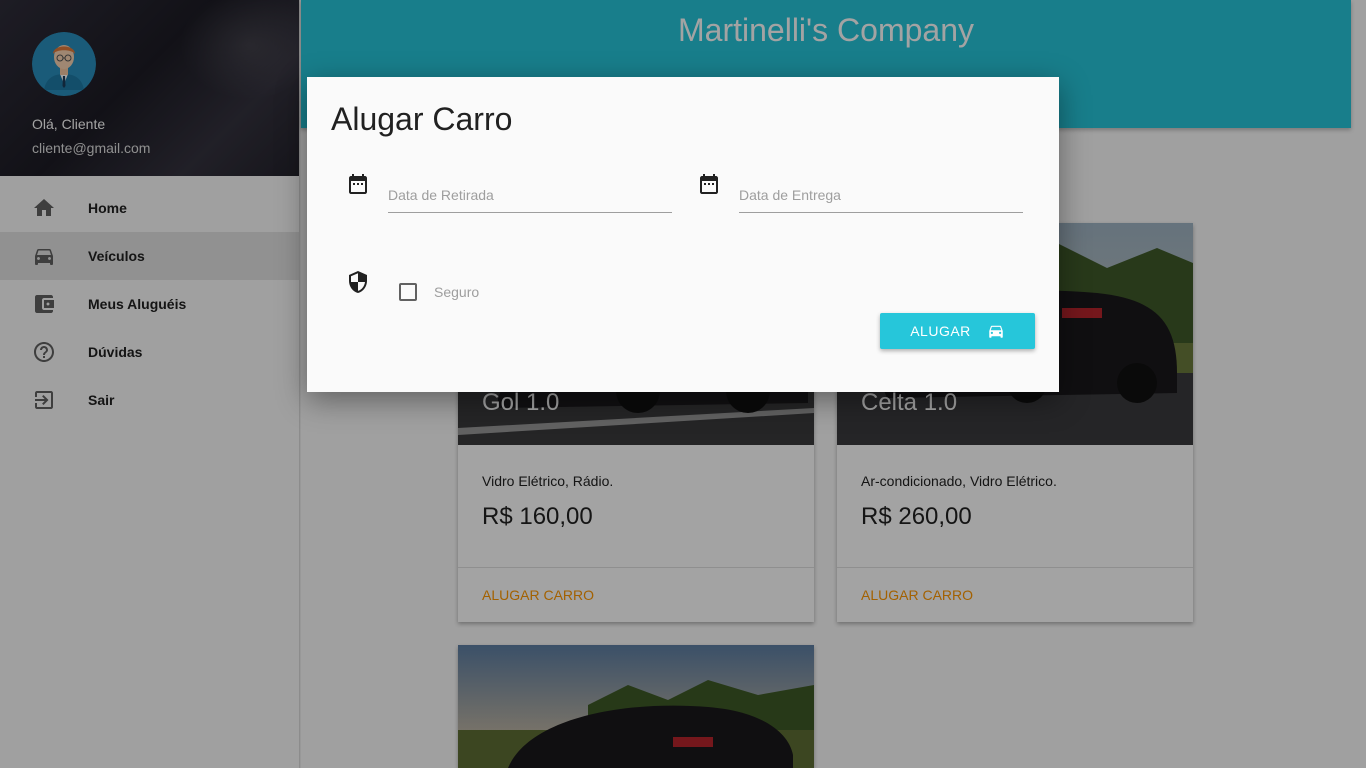  I want to click on car-icon, so click(996, 331).